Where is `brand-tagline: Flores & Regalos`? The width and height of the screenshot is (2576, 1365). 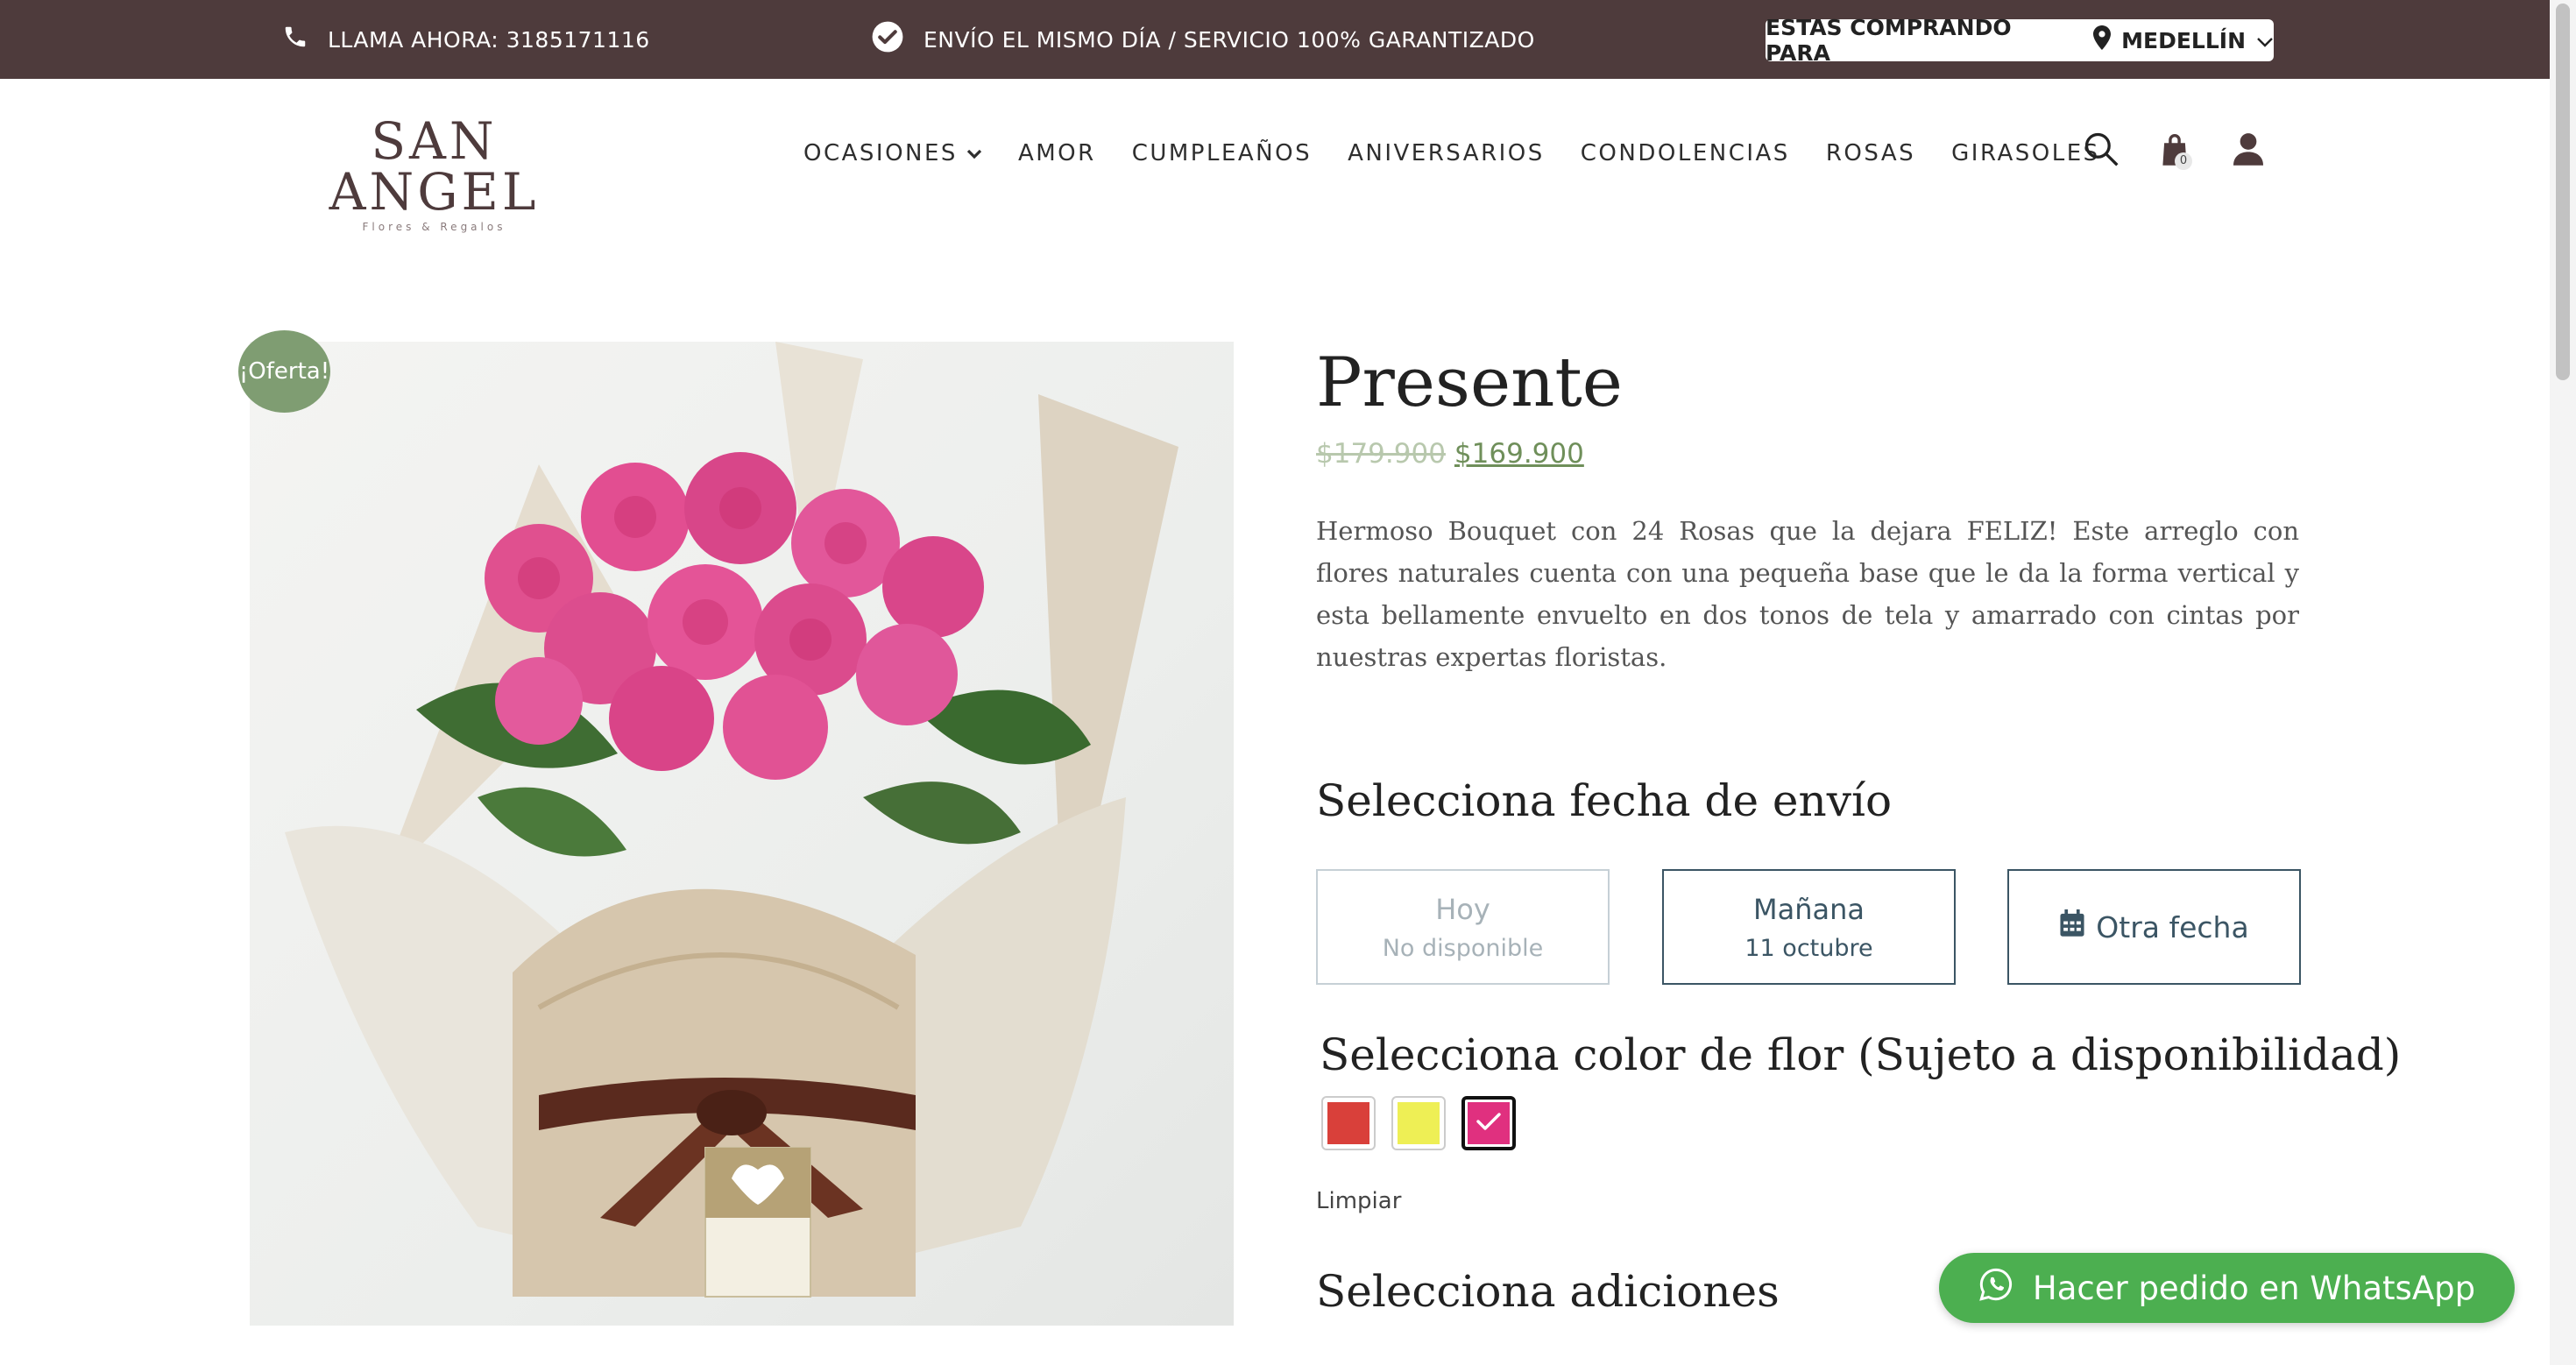 brand-tagline: Flores & Regalos is located at coordinates (434, 227).